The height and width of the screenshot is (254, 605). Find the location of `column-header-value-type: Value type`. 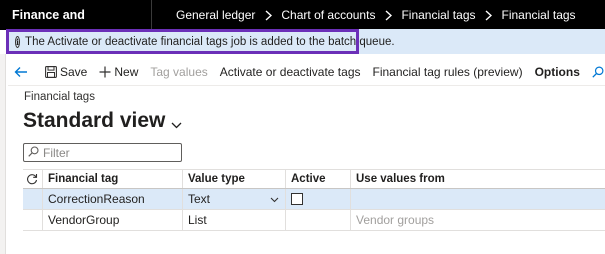

column-header-value-type: Value type is located at coordinates (234, 179).